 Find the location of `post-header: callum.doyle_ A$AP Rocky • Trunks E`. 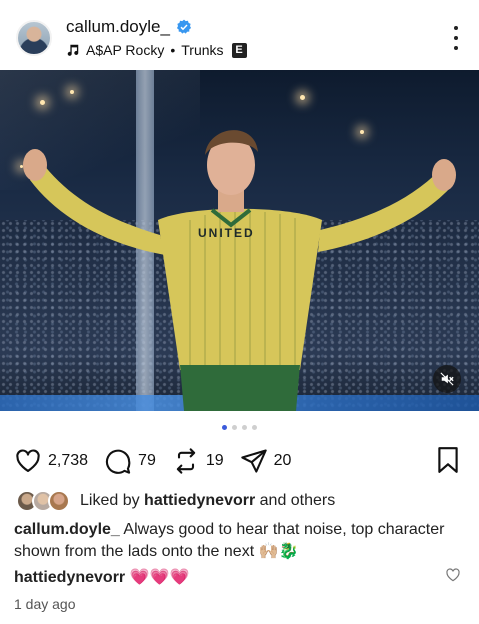

post-header: callum.doyle_ A$AP Rocky • Trunks E is located at coordinates (239, 35).